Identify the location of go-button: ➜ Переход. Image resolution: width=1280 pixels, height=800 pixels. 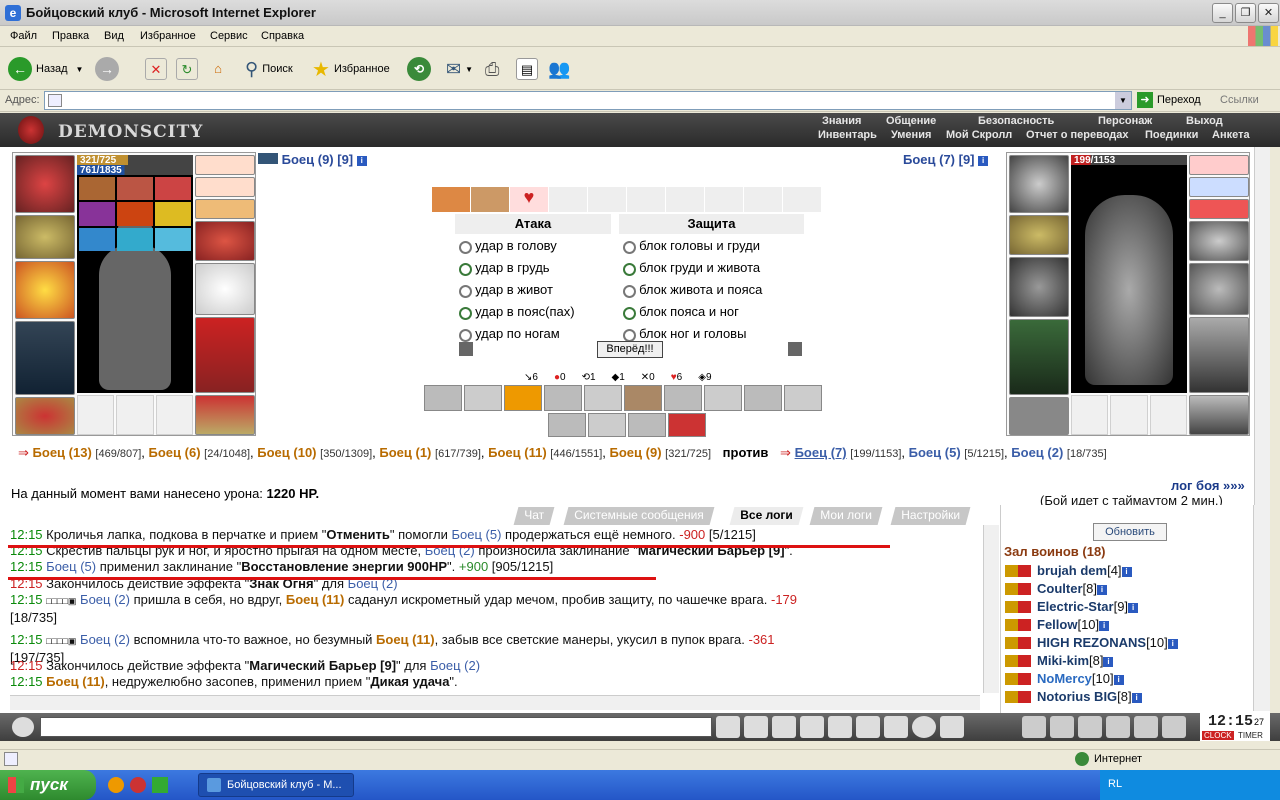
(1169, 100).